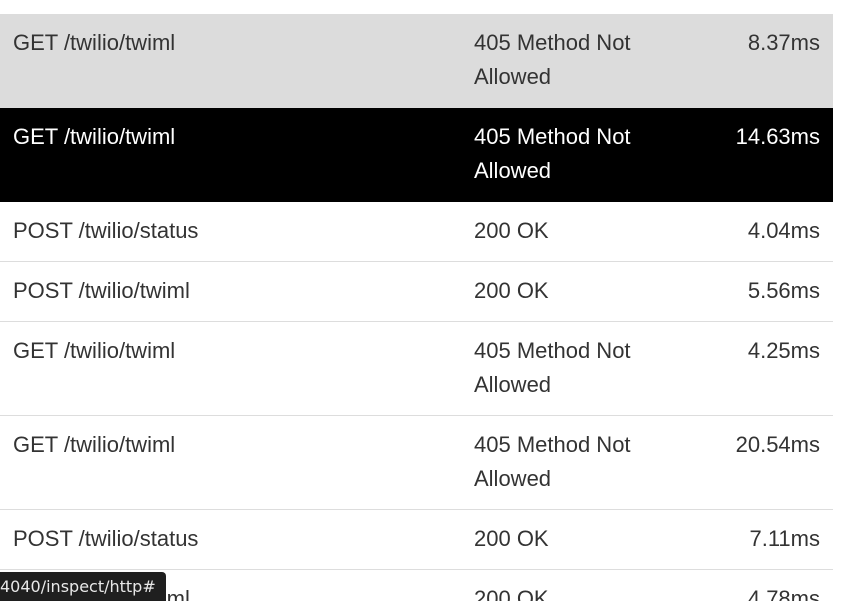  I want to click on response-duration: 8.37ms, so click(783, 42).